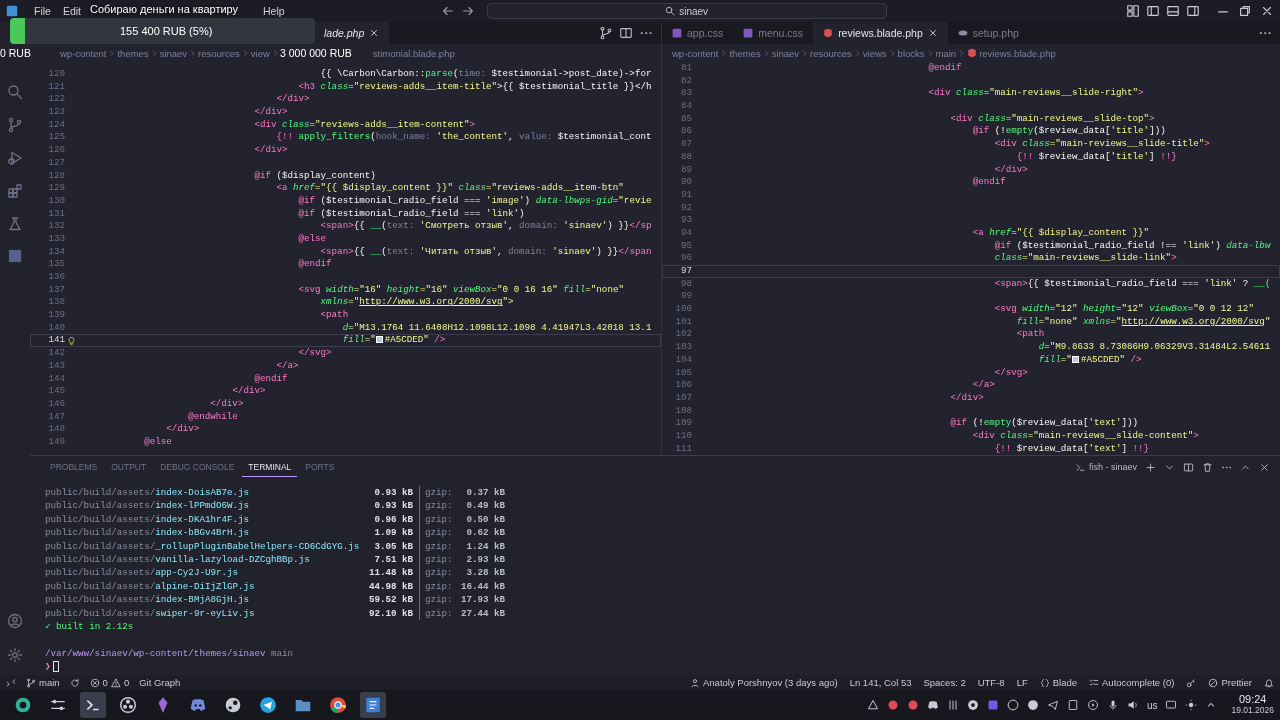 The image size is (1280, 720). Describe the element at coordinates (1052, 705) in the screenshot. I see `paper-plane-icon` at that location.